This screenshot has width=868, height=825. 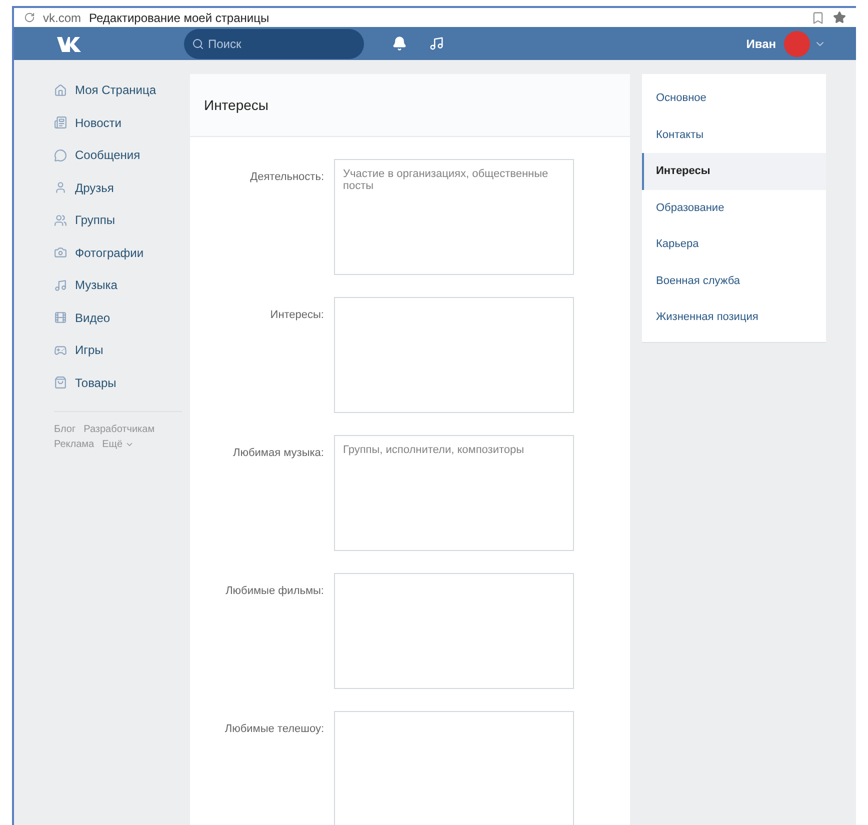 What do you see at coordinates (274, 591) in the screenshot?
I see `field-label: Любимые фильмы:` at bounding box center [274, 591].